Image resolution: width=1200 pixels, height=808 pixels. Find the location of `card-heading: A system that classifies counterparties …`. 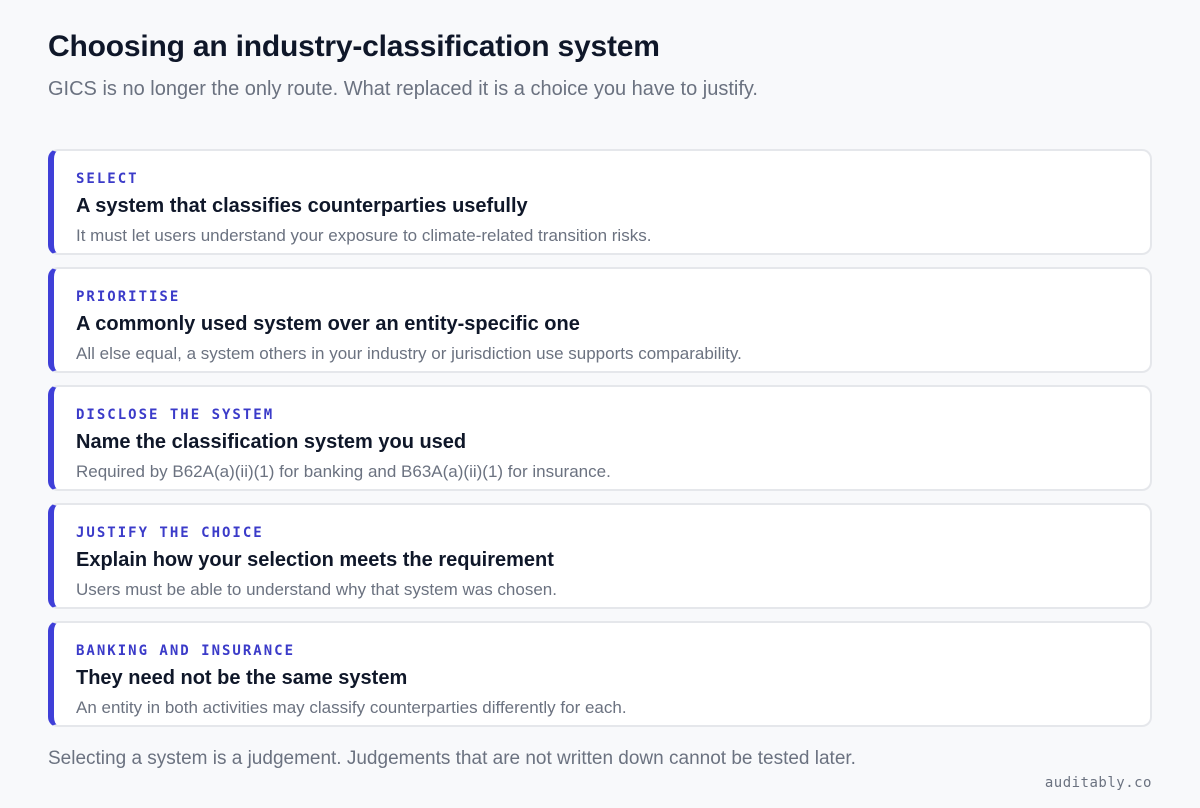

card-heading: A system that classifies counterparties … is located at coordinates (302, 206).